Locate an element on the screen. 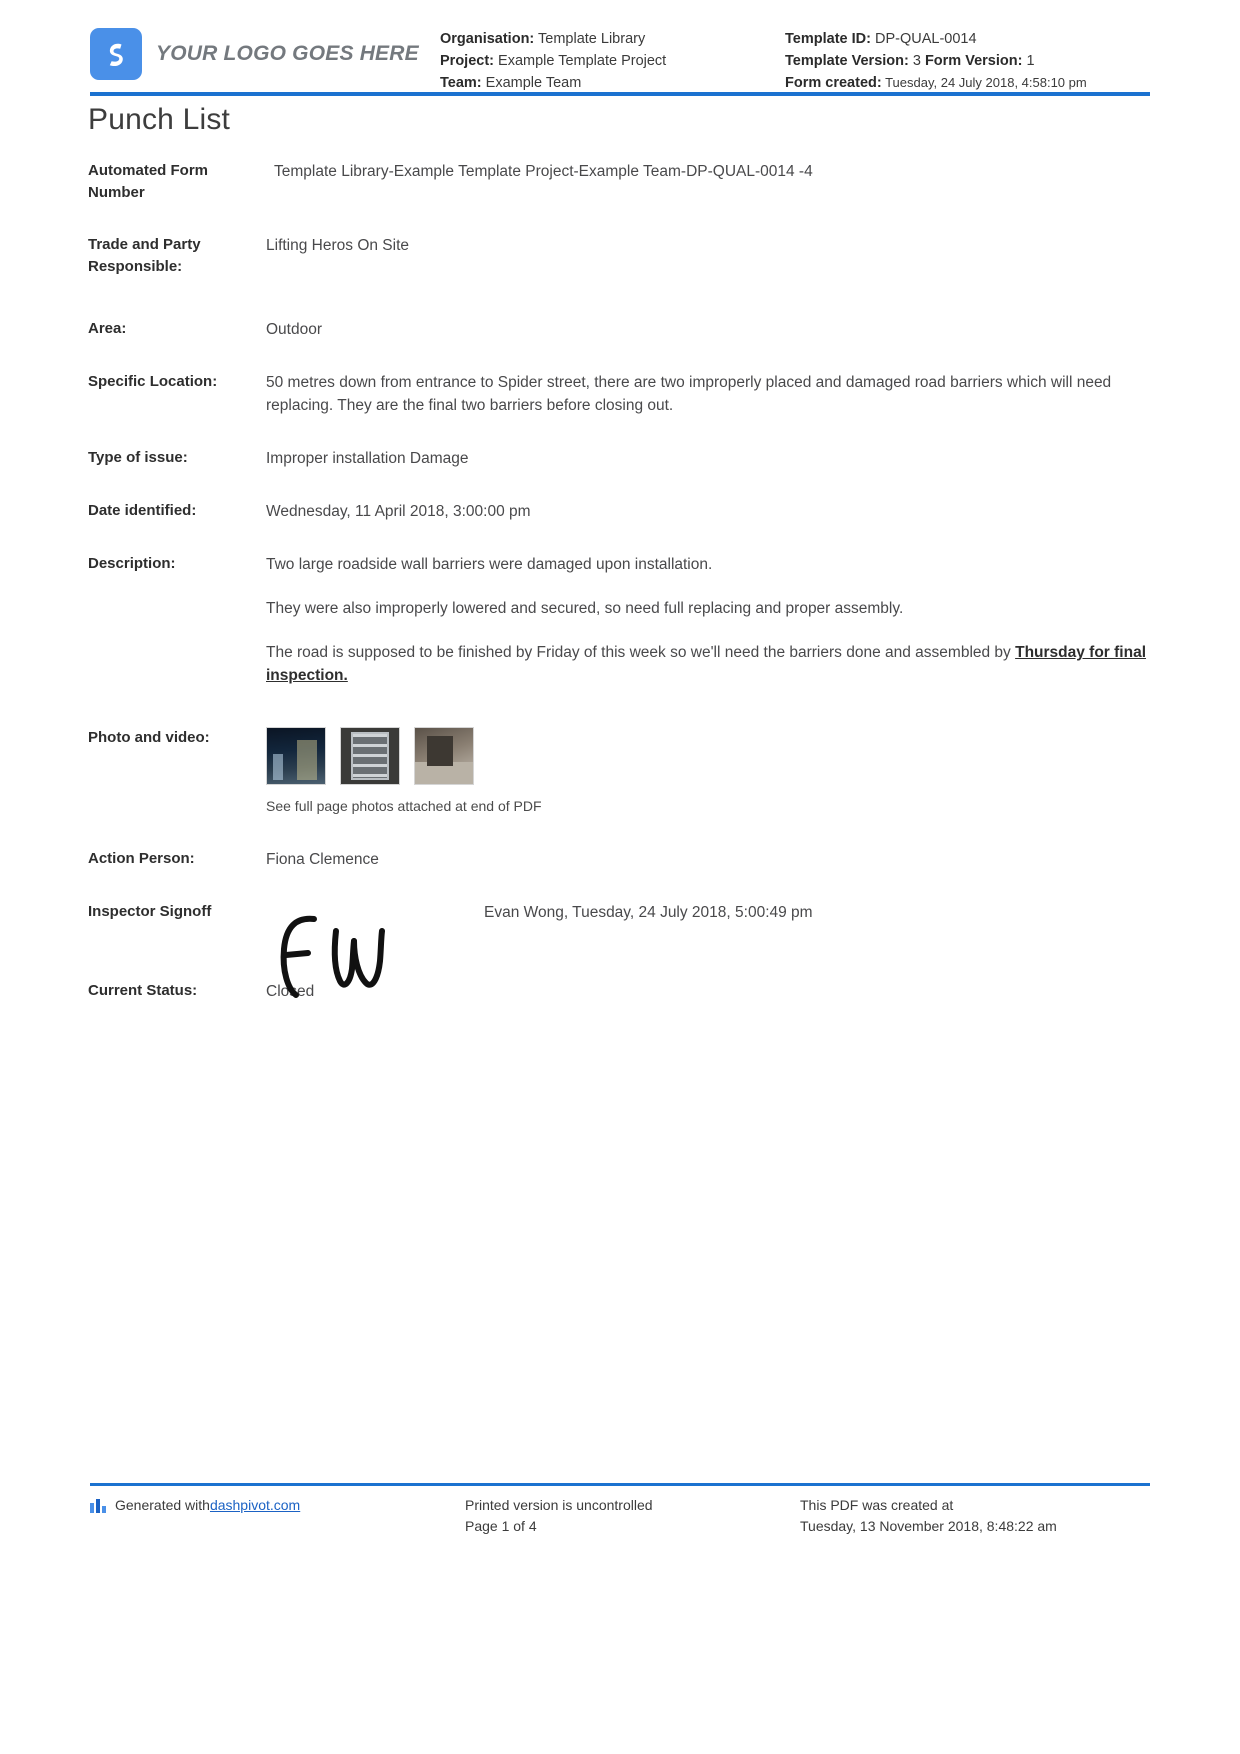 This screenshot has width=1240, height=1754. field-label-action-person: Action Person: is located at coordinates (141, 858).